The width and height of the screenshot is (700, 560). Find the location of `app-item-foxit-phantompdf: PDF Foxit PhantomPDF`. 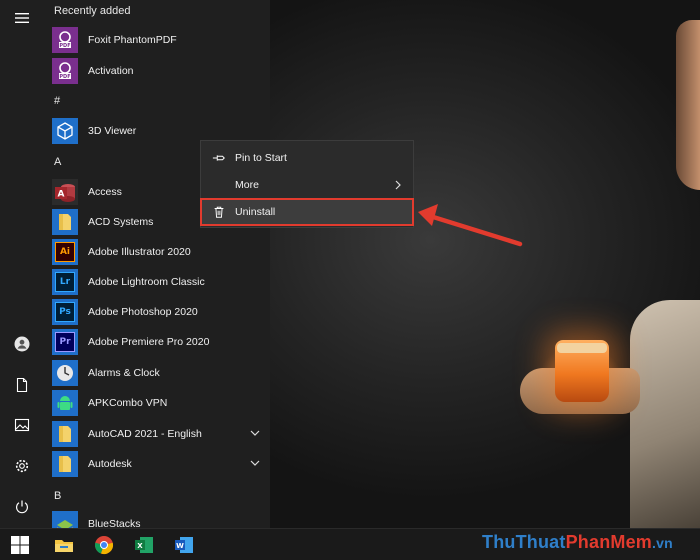

app-item-foxit-phantompdf: PDF Foxit PhantomPDF is located at coordinates (157, 40).